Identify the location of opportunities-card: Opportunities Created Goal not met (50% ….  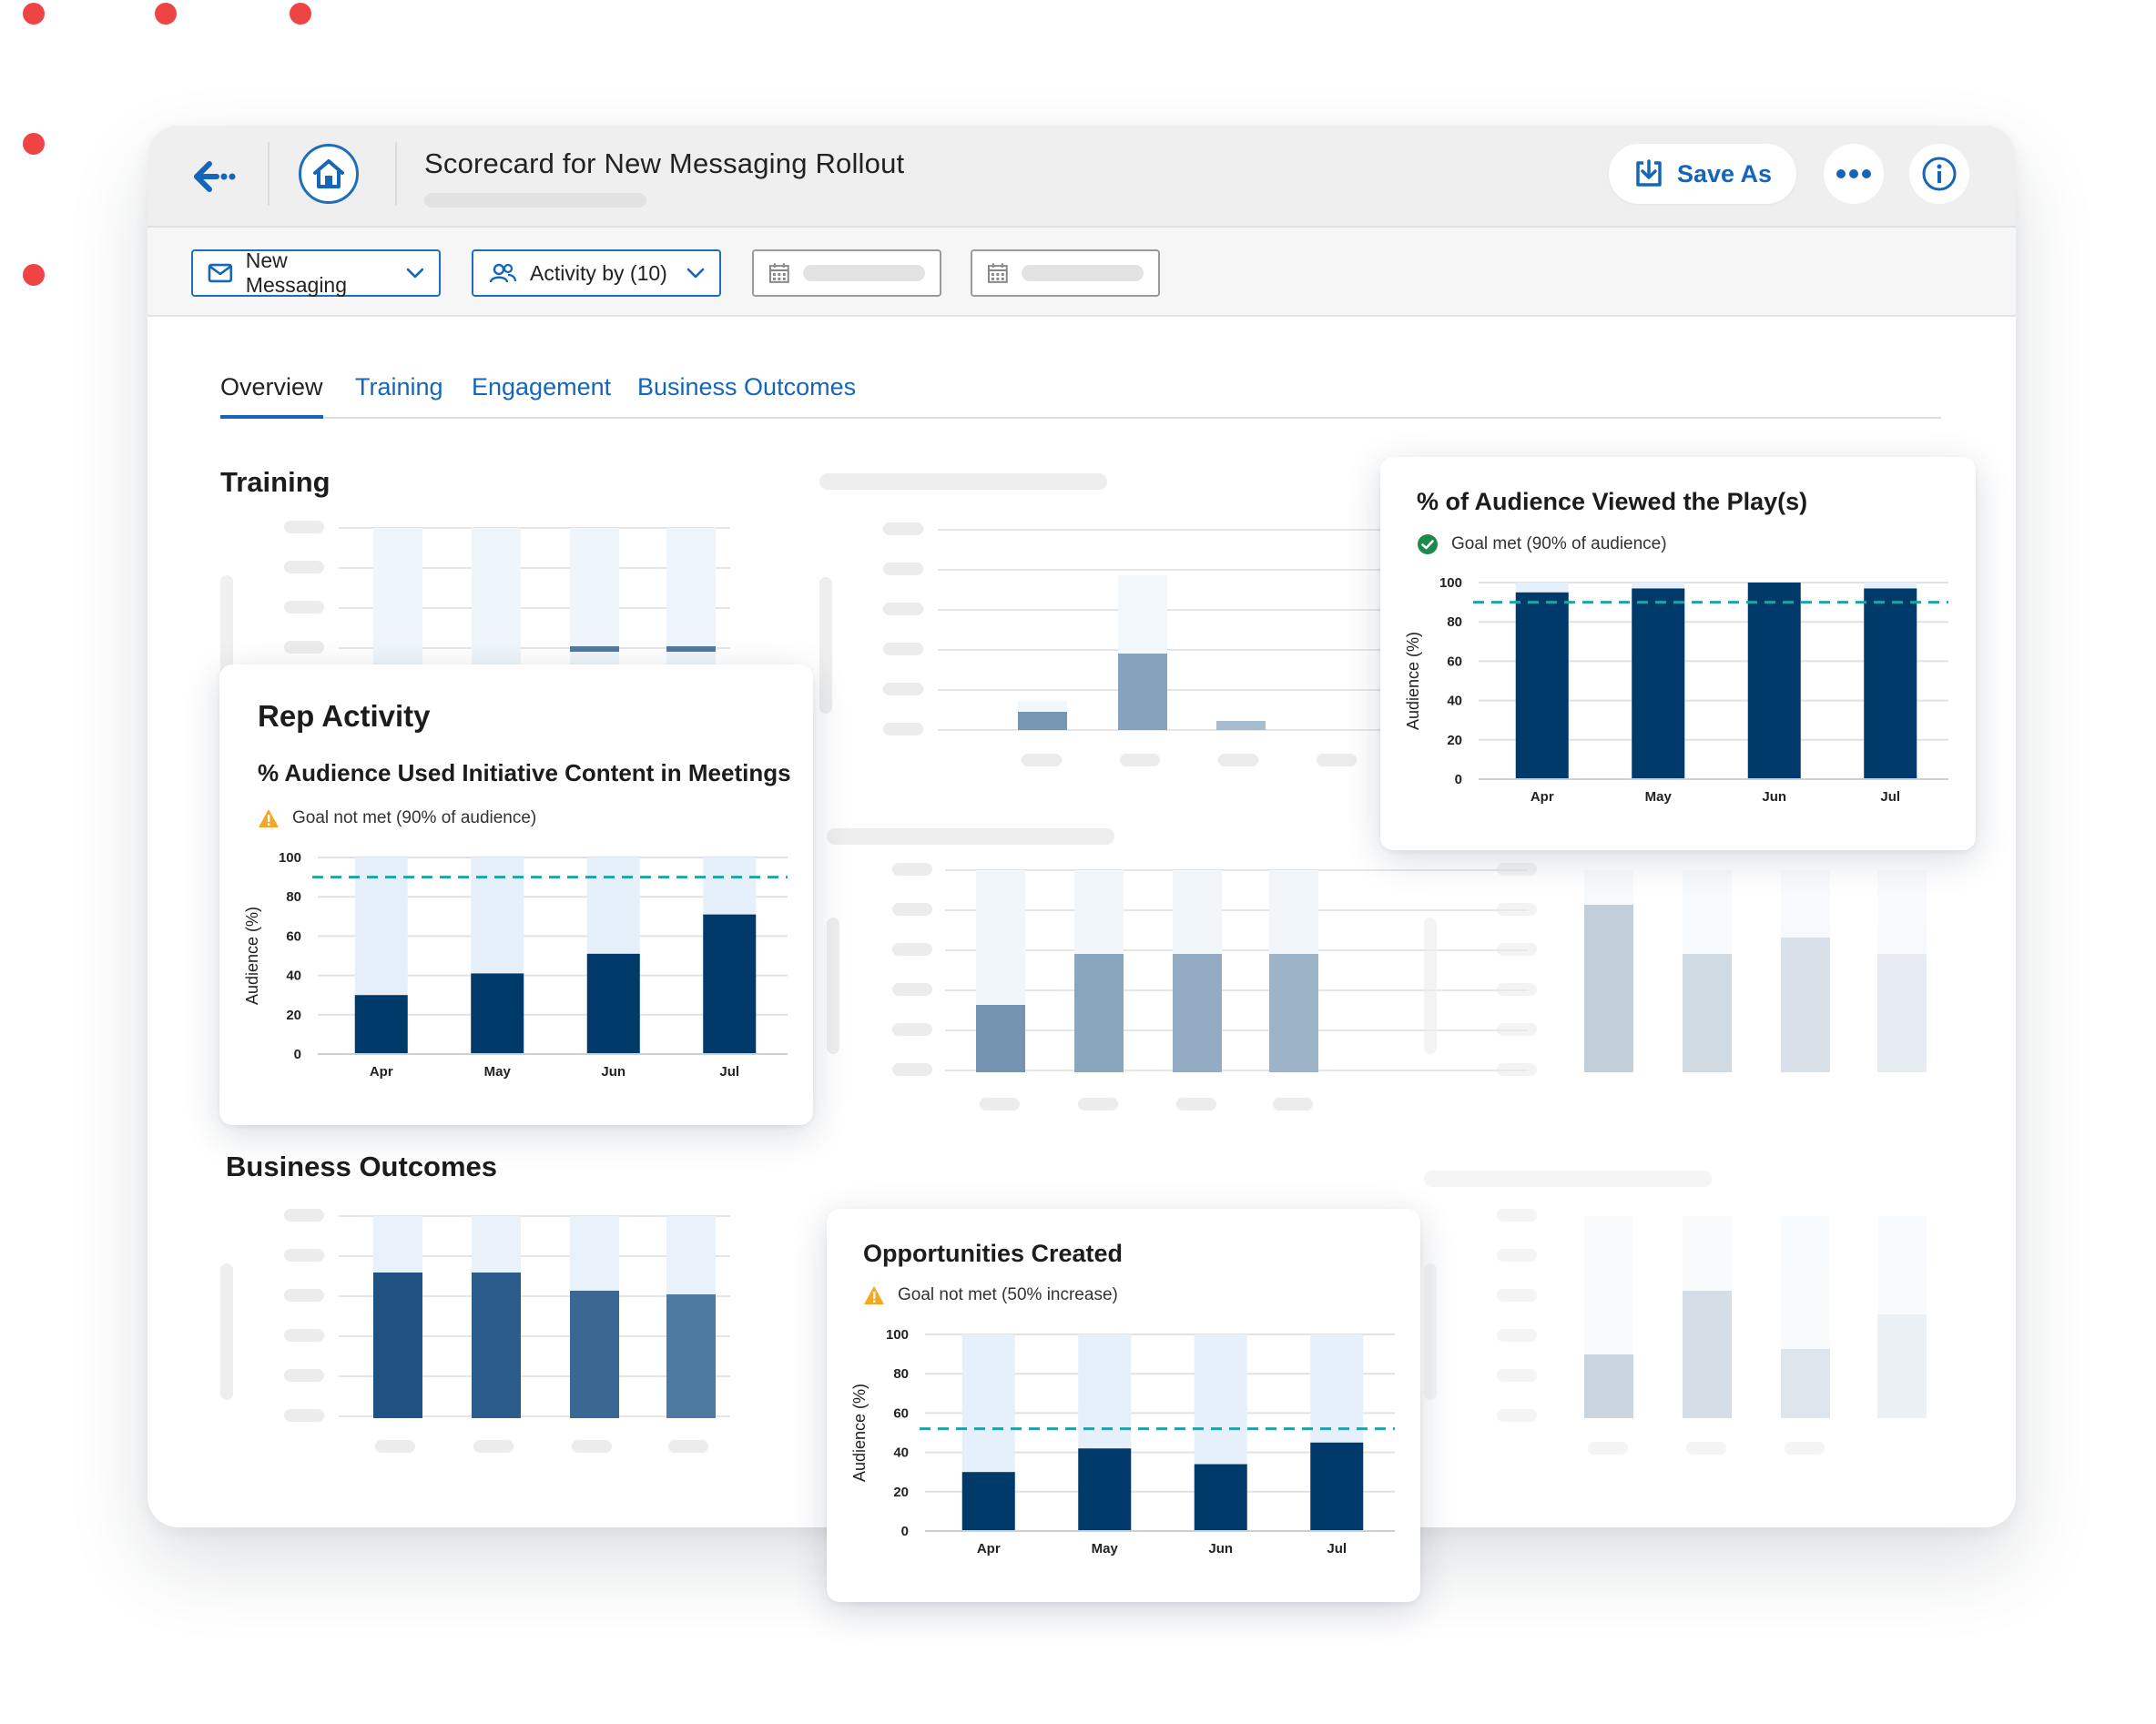
(1124, 1405).